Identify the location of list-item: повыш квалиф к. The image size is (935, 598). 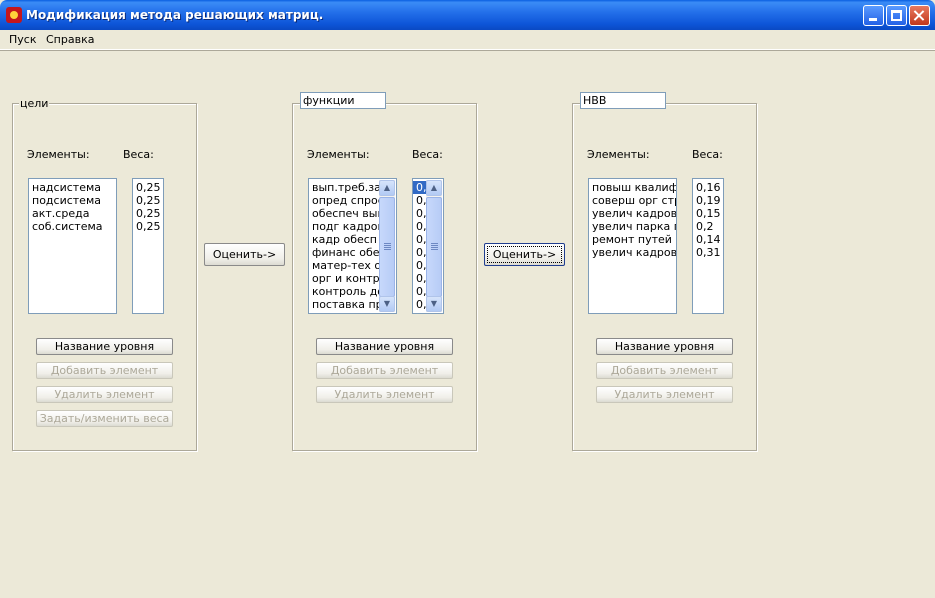
(632, 187).